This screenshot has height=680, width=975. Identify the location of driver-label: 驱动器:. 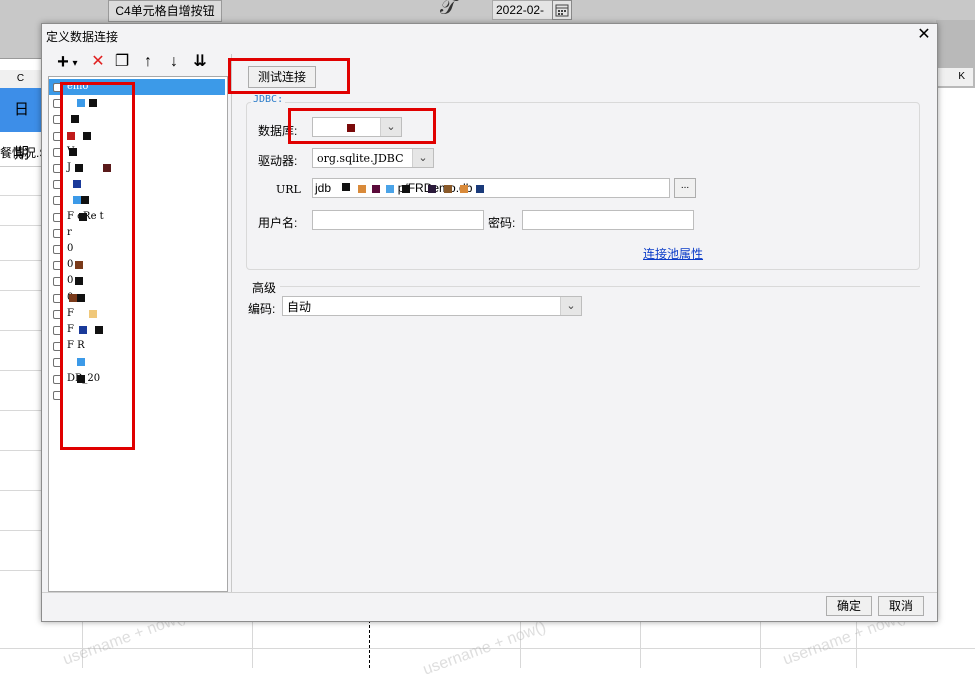
(278, 161).